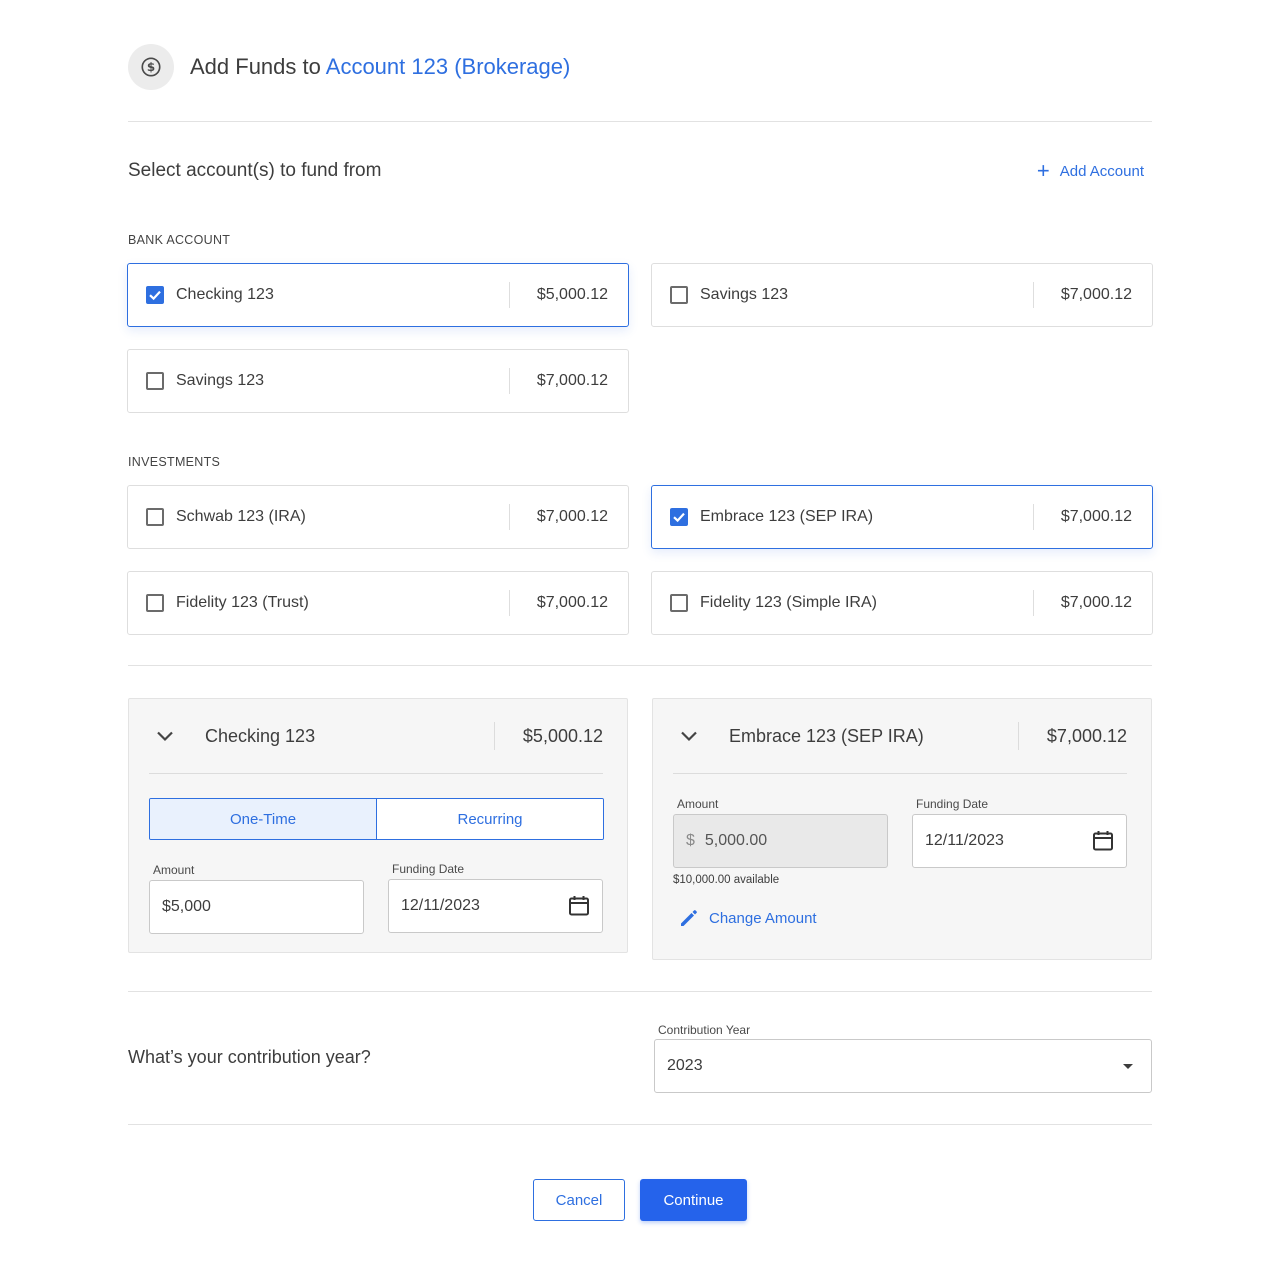 This screenshot has height=1266, width=1280. I want to click on currency-prefix: $, so click(690, 840).